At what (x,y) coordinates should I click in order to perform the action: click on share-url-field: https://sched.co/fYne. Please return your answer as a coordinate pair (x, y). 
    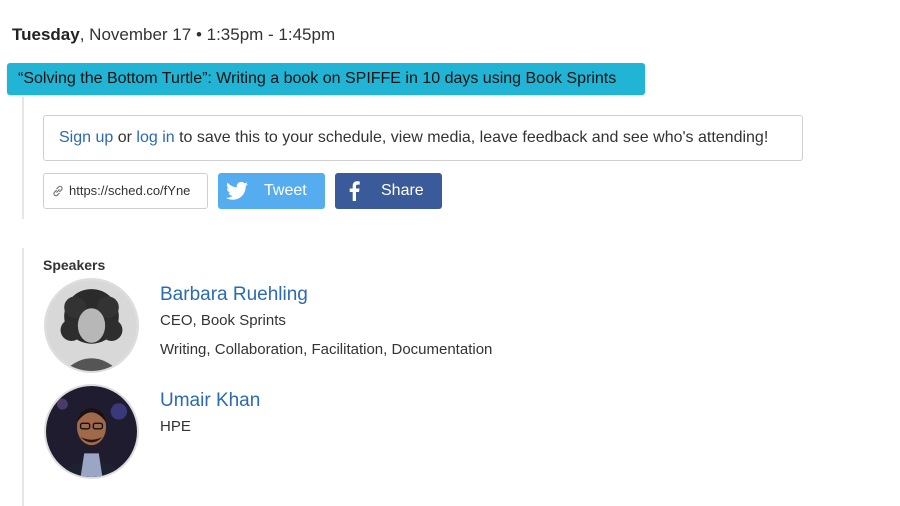
    Looking at the image, I should click on (125, 191).